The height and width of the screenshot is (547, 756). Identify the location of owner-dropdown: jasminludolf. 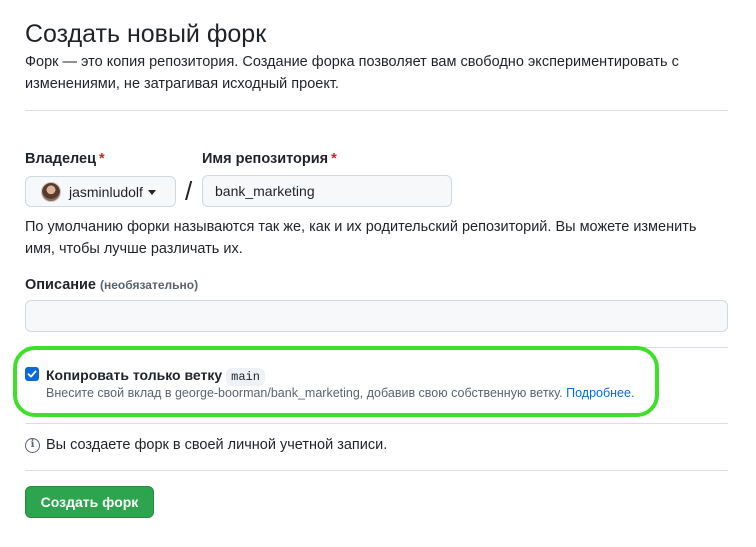
(100, 191).